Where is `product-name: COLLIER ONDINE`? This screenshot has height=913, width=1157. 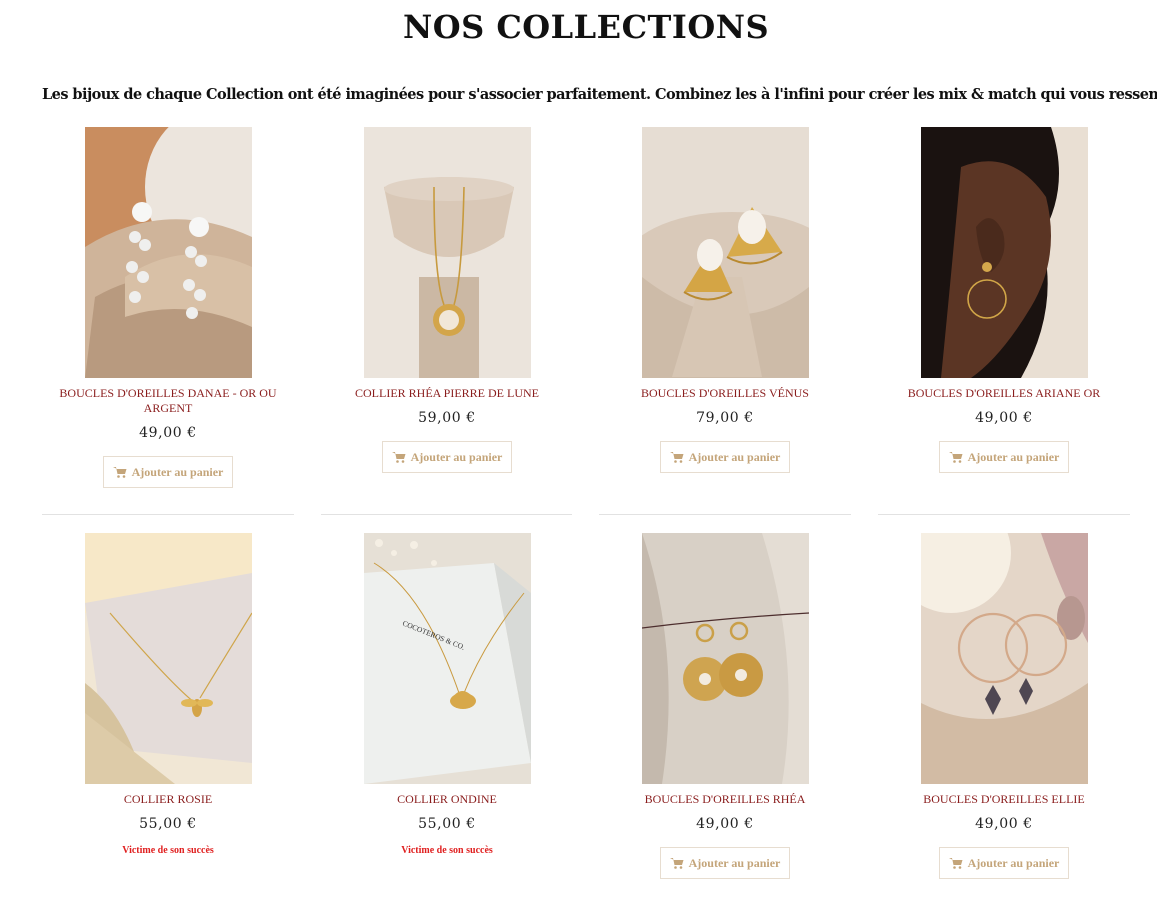 product-name: COLLIER ONDINE is located at coordinates (447, 799).